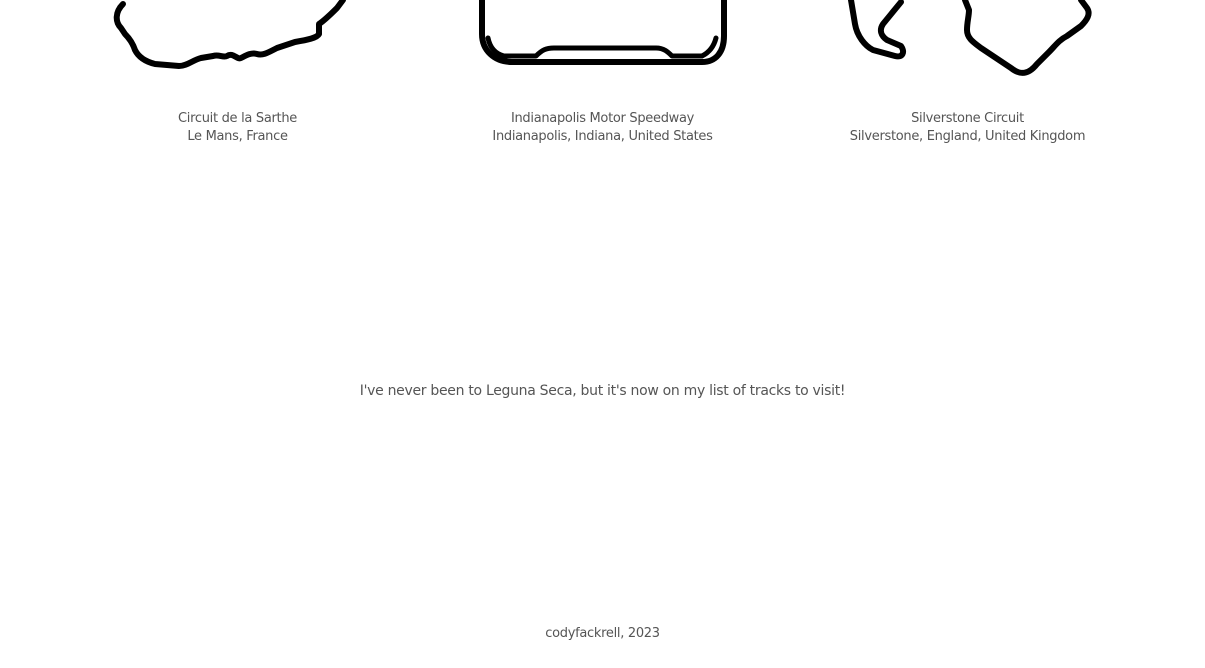  Describe the element at coordinates (602, 633) in the screenshot. I see `footer-credit: codyfackrell, 2023` at that location.